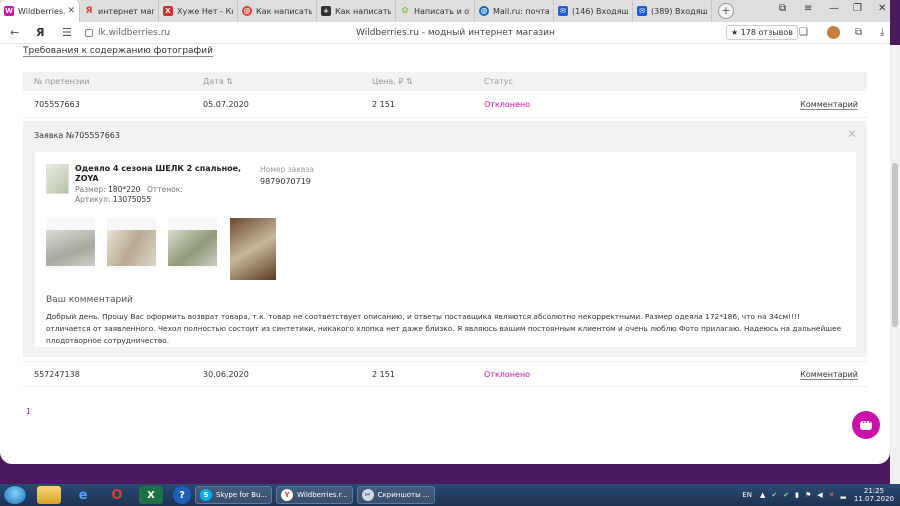 The image size is (900, 506). I want to click on tab-news: X Хуже Нет - Кно, so click(198, 11).